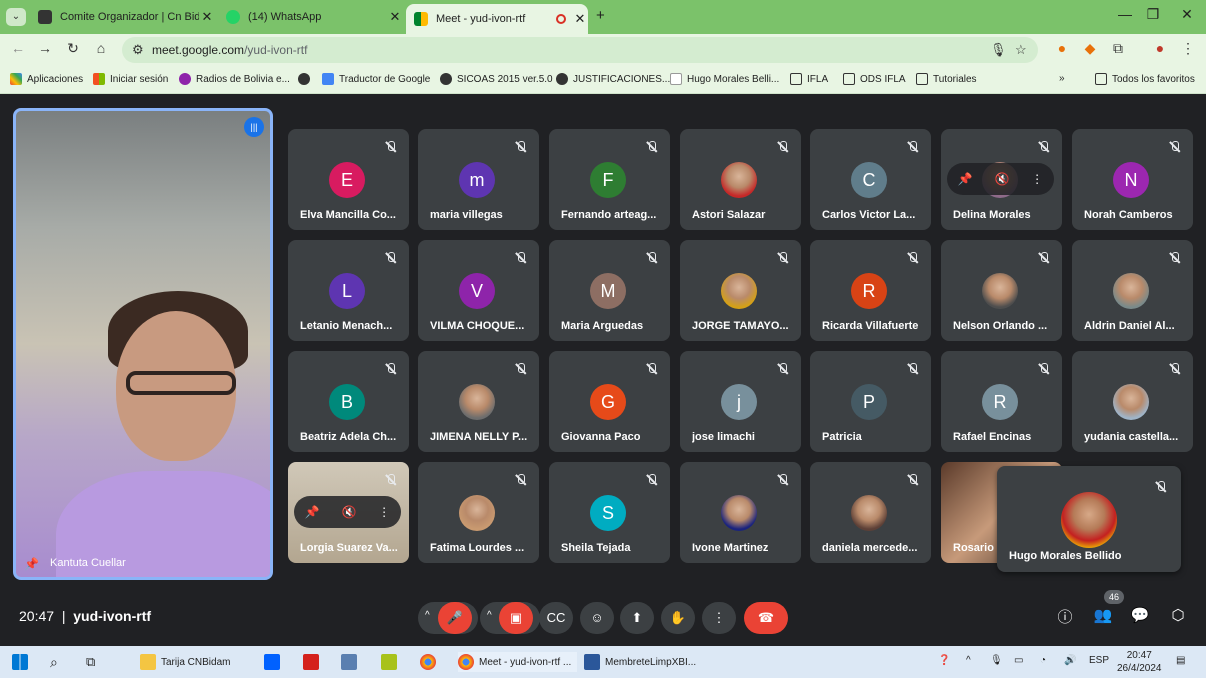 The width and height of the screenshot is (1206, 678). What do you see at coordinates (391, 662) in the screenshot?
I see `fireworks-icon` at bounding box center [391, 662].